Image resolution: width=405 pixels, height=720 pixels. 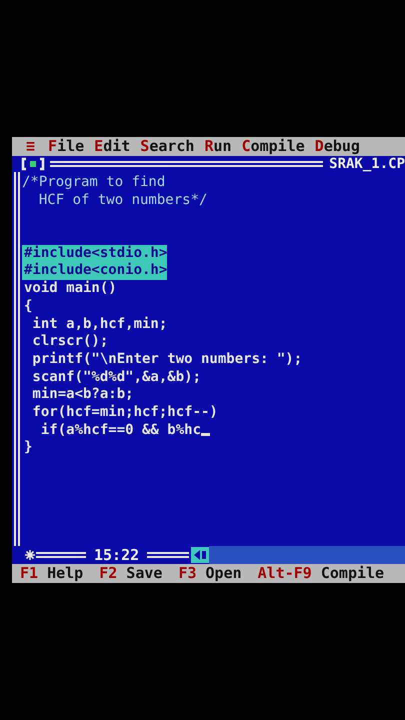 What do you see at coordinates (367, 164) in the screenshot?
I see `file-name: SRAK_1.CP` at bounding box center [367, 164].